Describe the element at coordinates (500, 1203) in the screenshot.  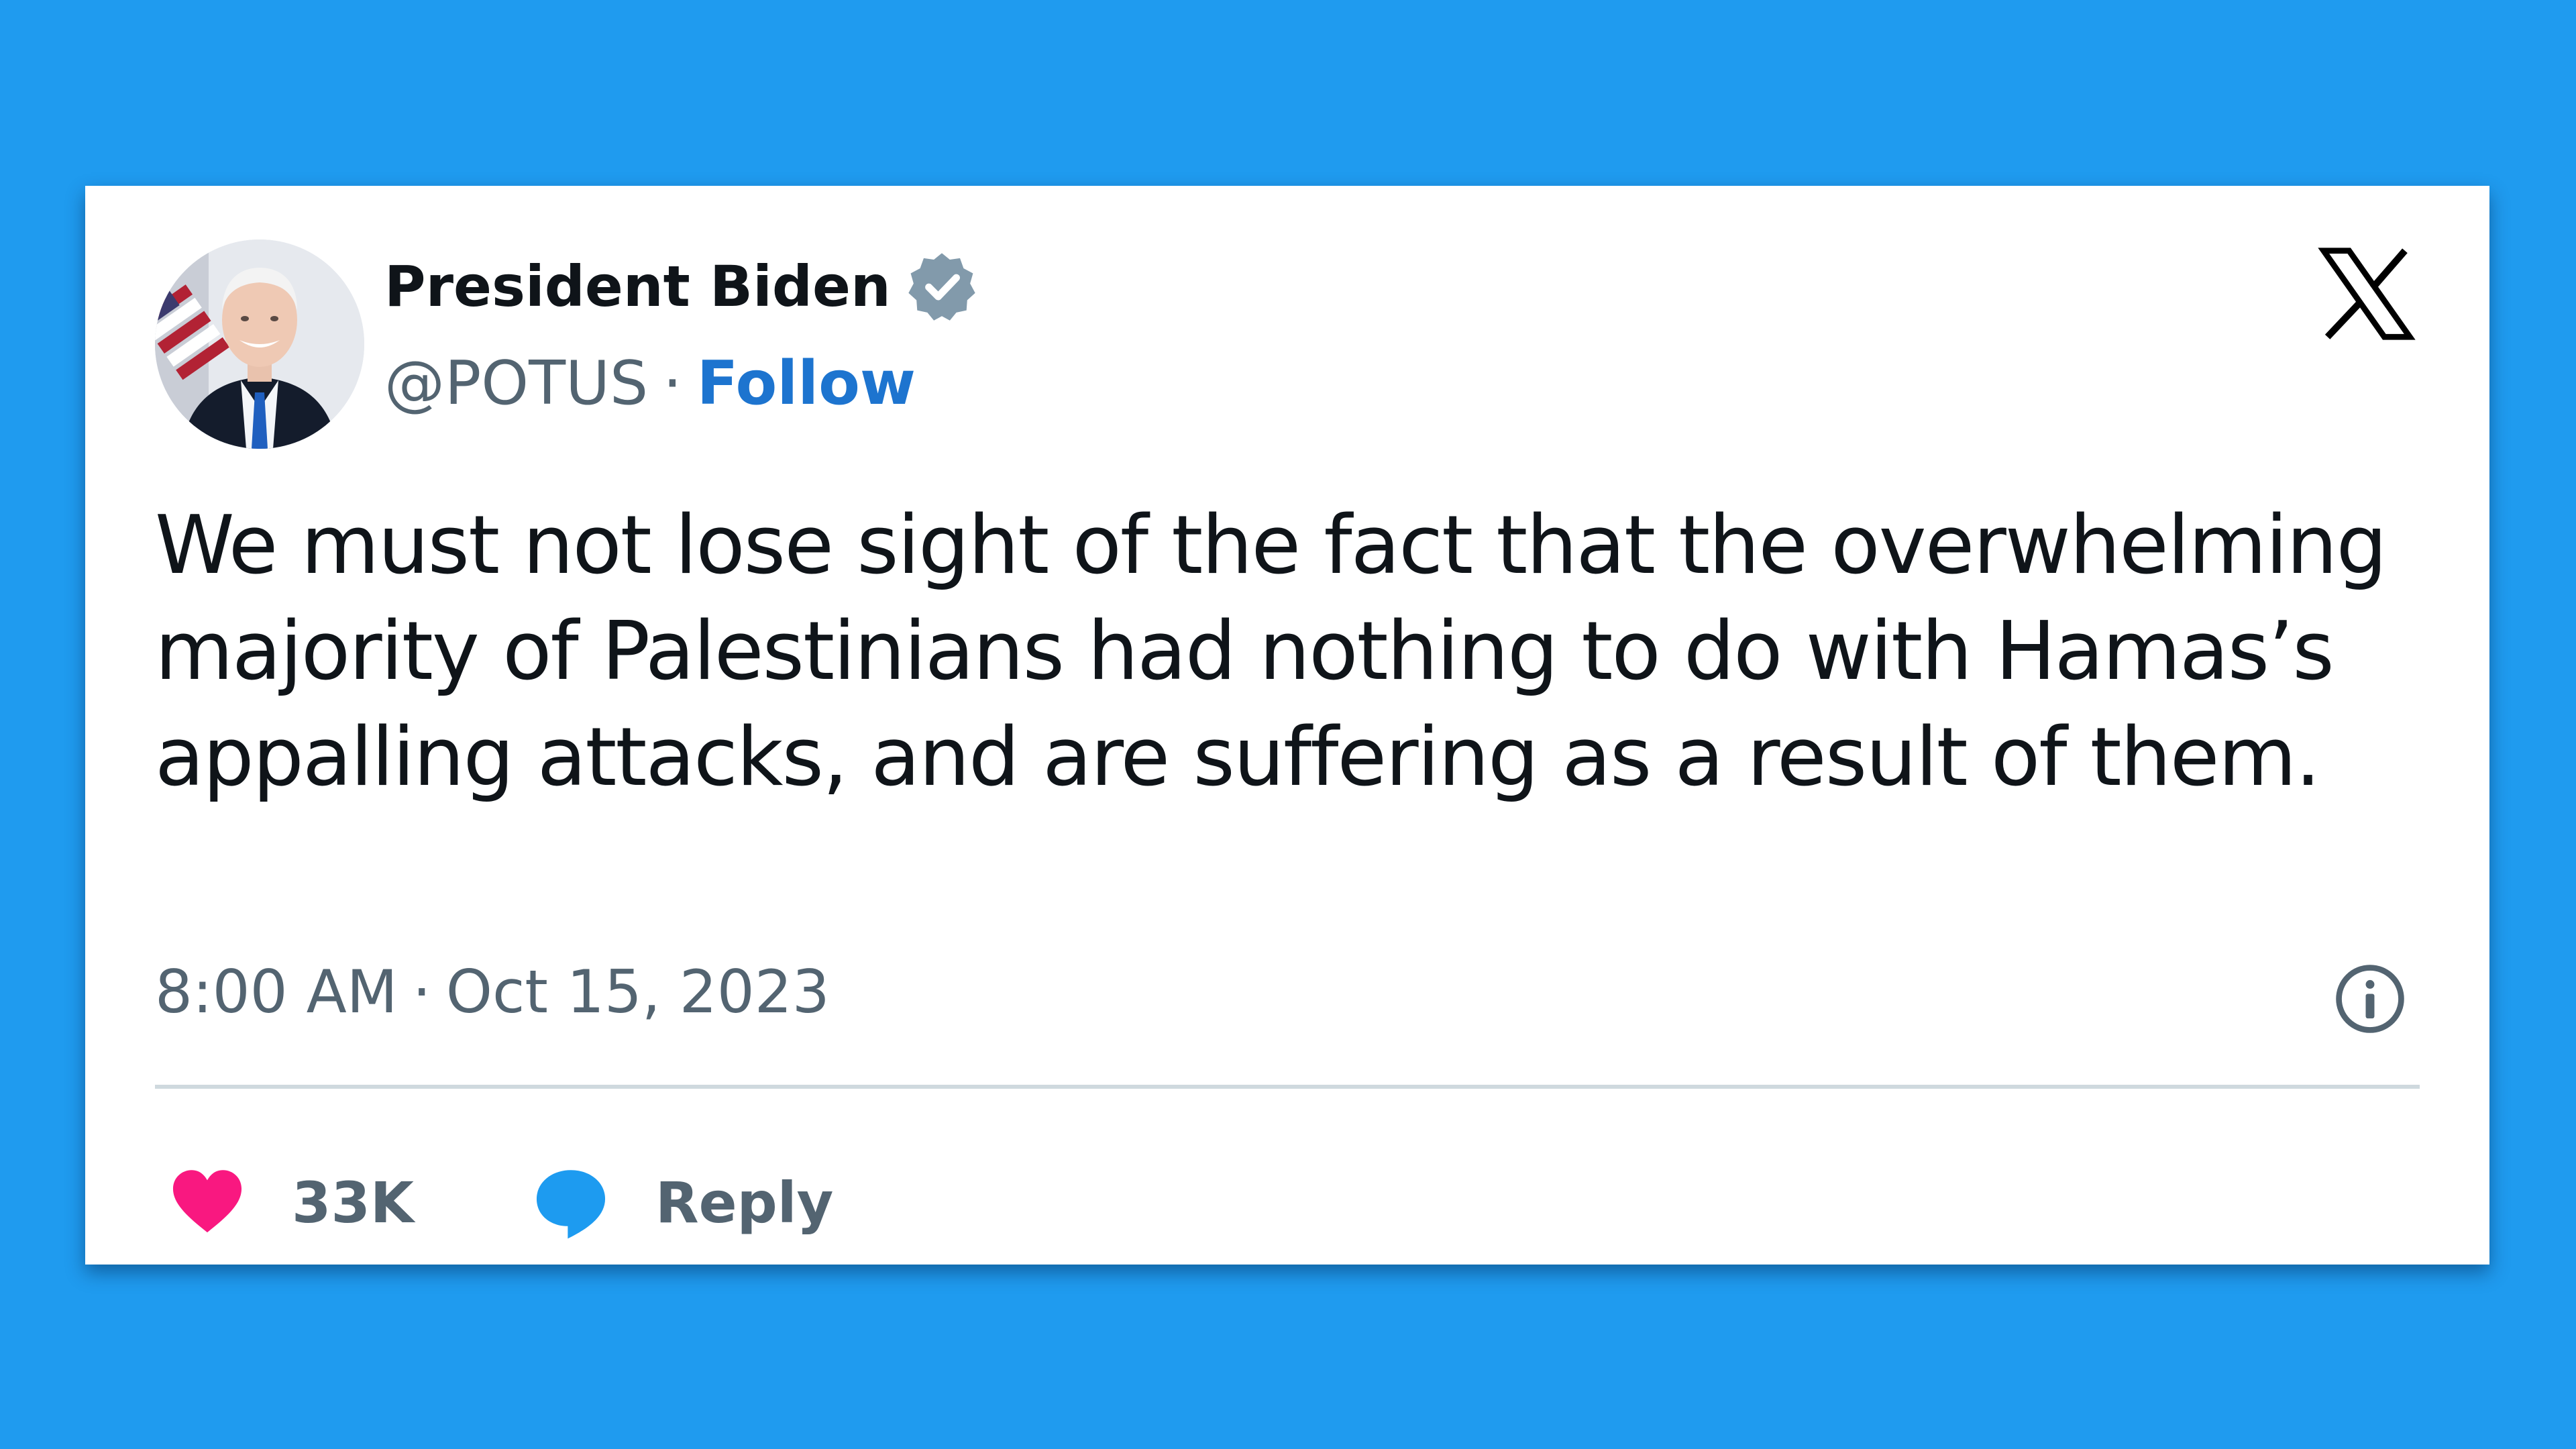
I see `tweet-actions: 33K Reply` at that location.